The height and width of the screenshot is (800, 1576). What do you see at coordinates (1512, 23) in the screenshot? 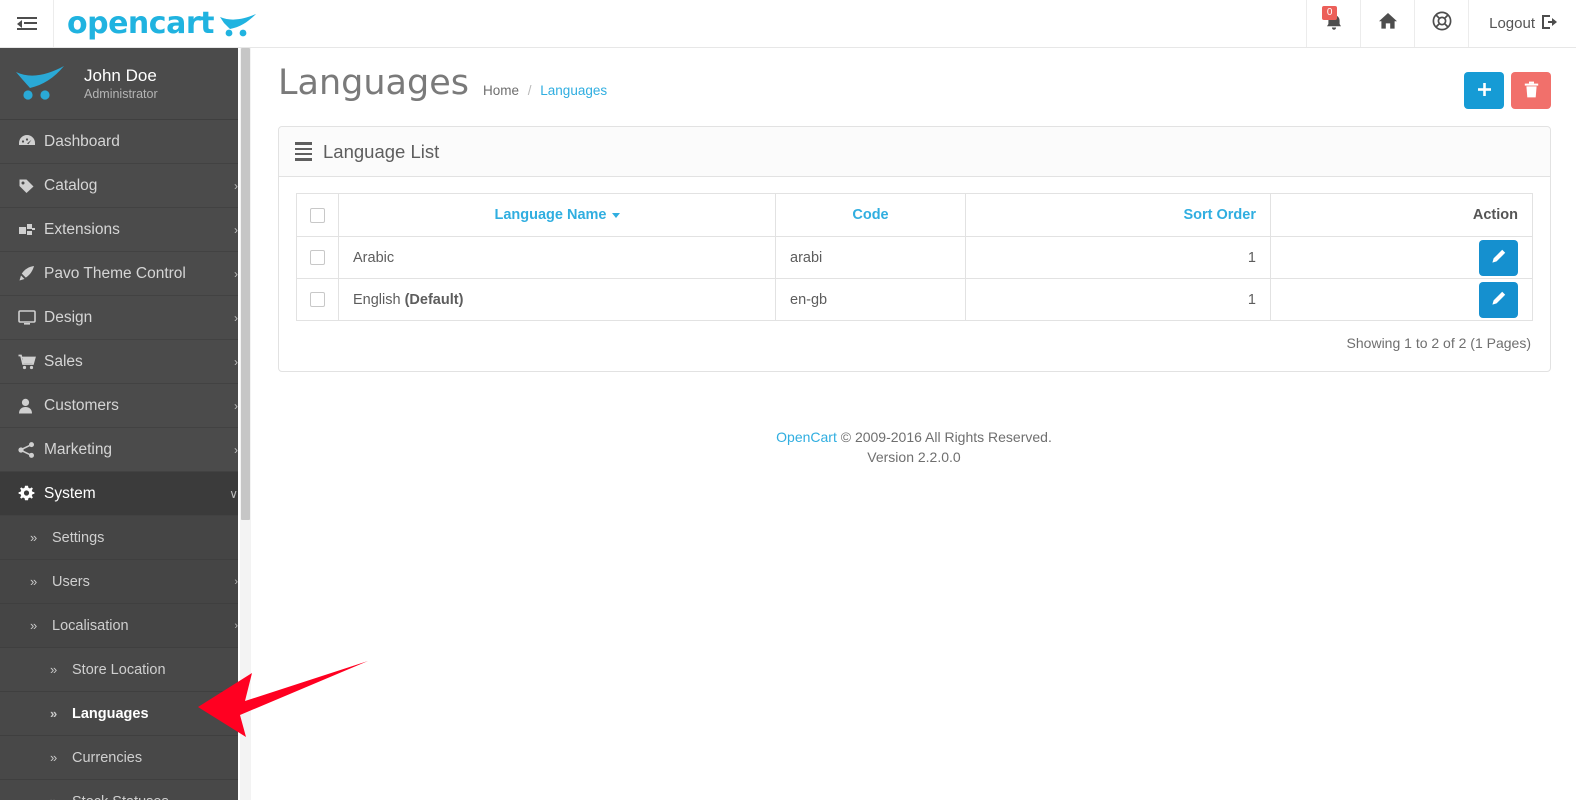
I see `logout-label: Logout` at bounding box center [1512, 23].